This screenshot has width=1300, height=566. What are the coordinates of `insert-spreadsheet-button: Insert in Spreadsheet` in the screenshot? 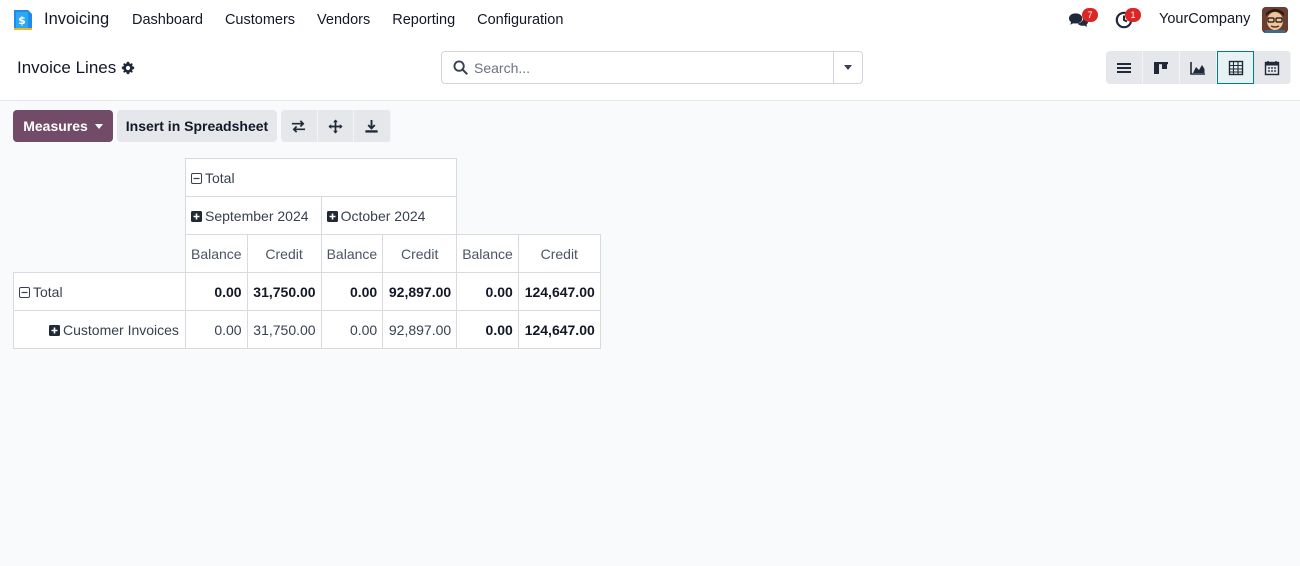 It's located at (197, 126).